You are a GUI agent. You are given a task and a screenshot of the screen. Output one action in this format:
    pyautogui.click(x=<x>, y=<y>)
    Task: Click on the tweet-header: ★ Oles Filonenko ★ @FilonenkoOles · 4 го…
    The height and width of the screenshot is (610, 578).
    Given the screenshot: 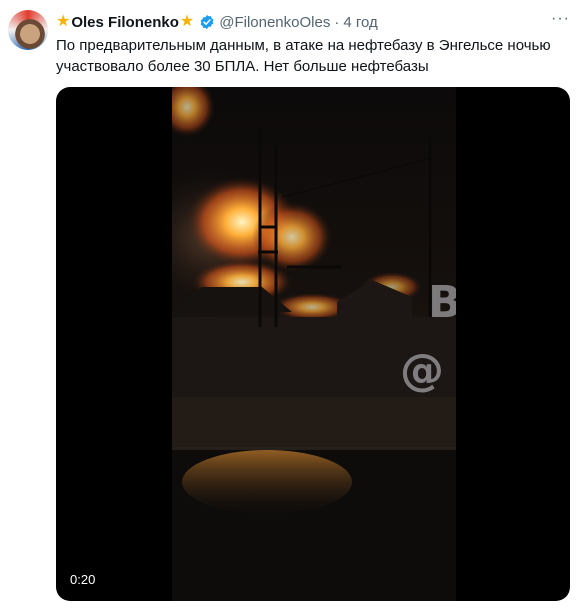 What is the action you would take?
    pyautogui.click(x=312, y=22)
    